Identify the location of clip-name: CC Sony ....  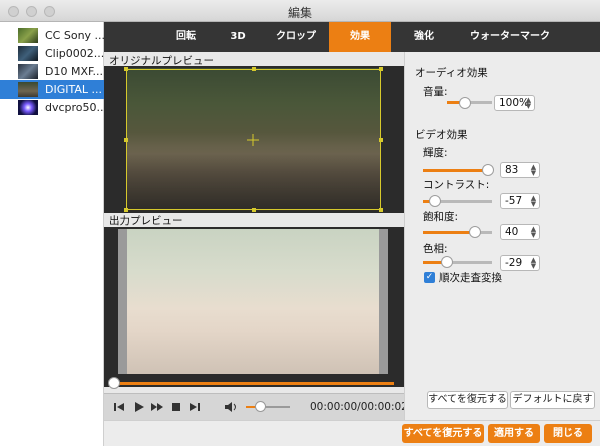
(75, 35).